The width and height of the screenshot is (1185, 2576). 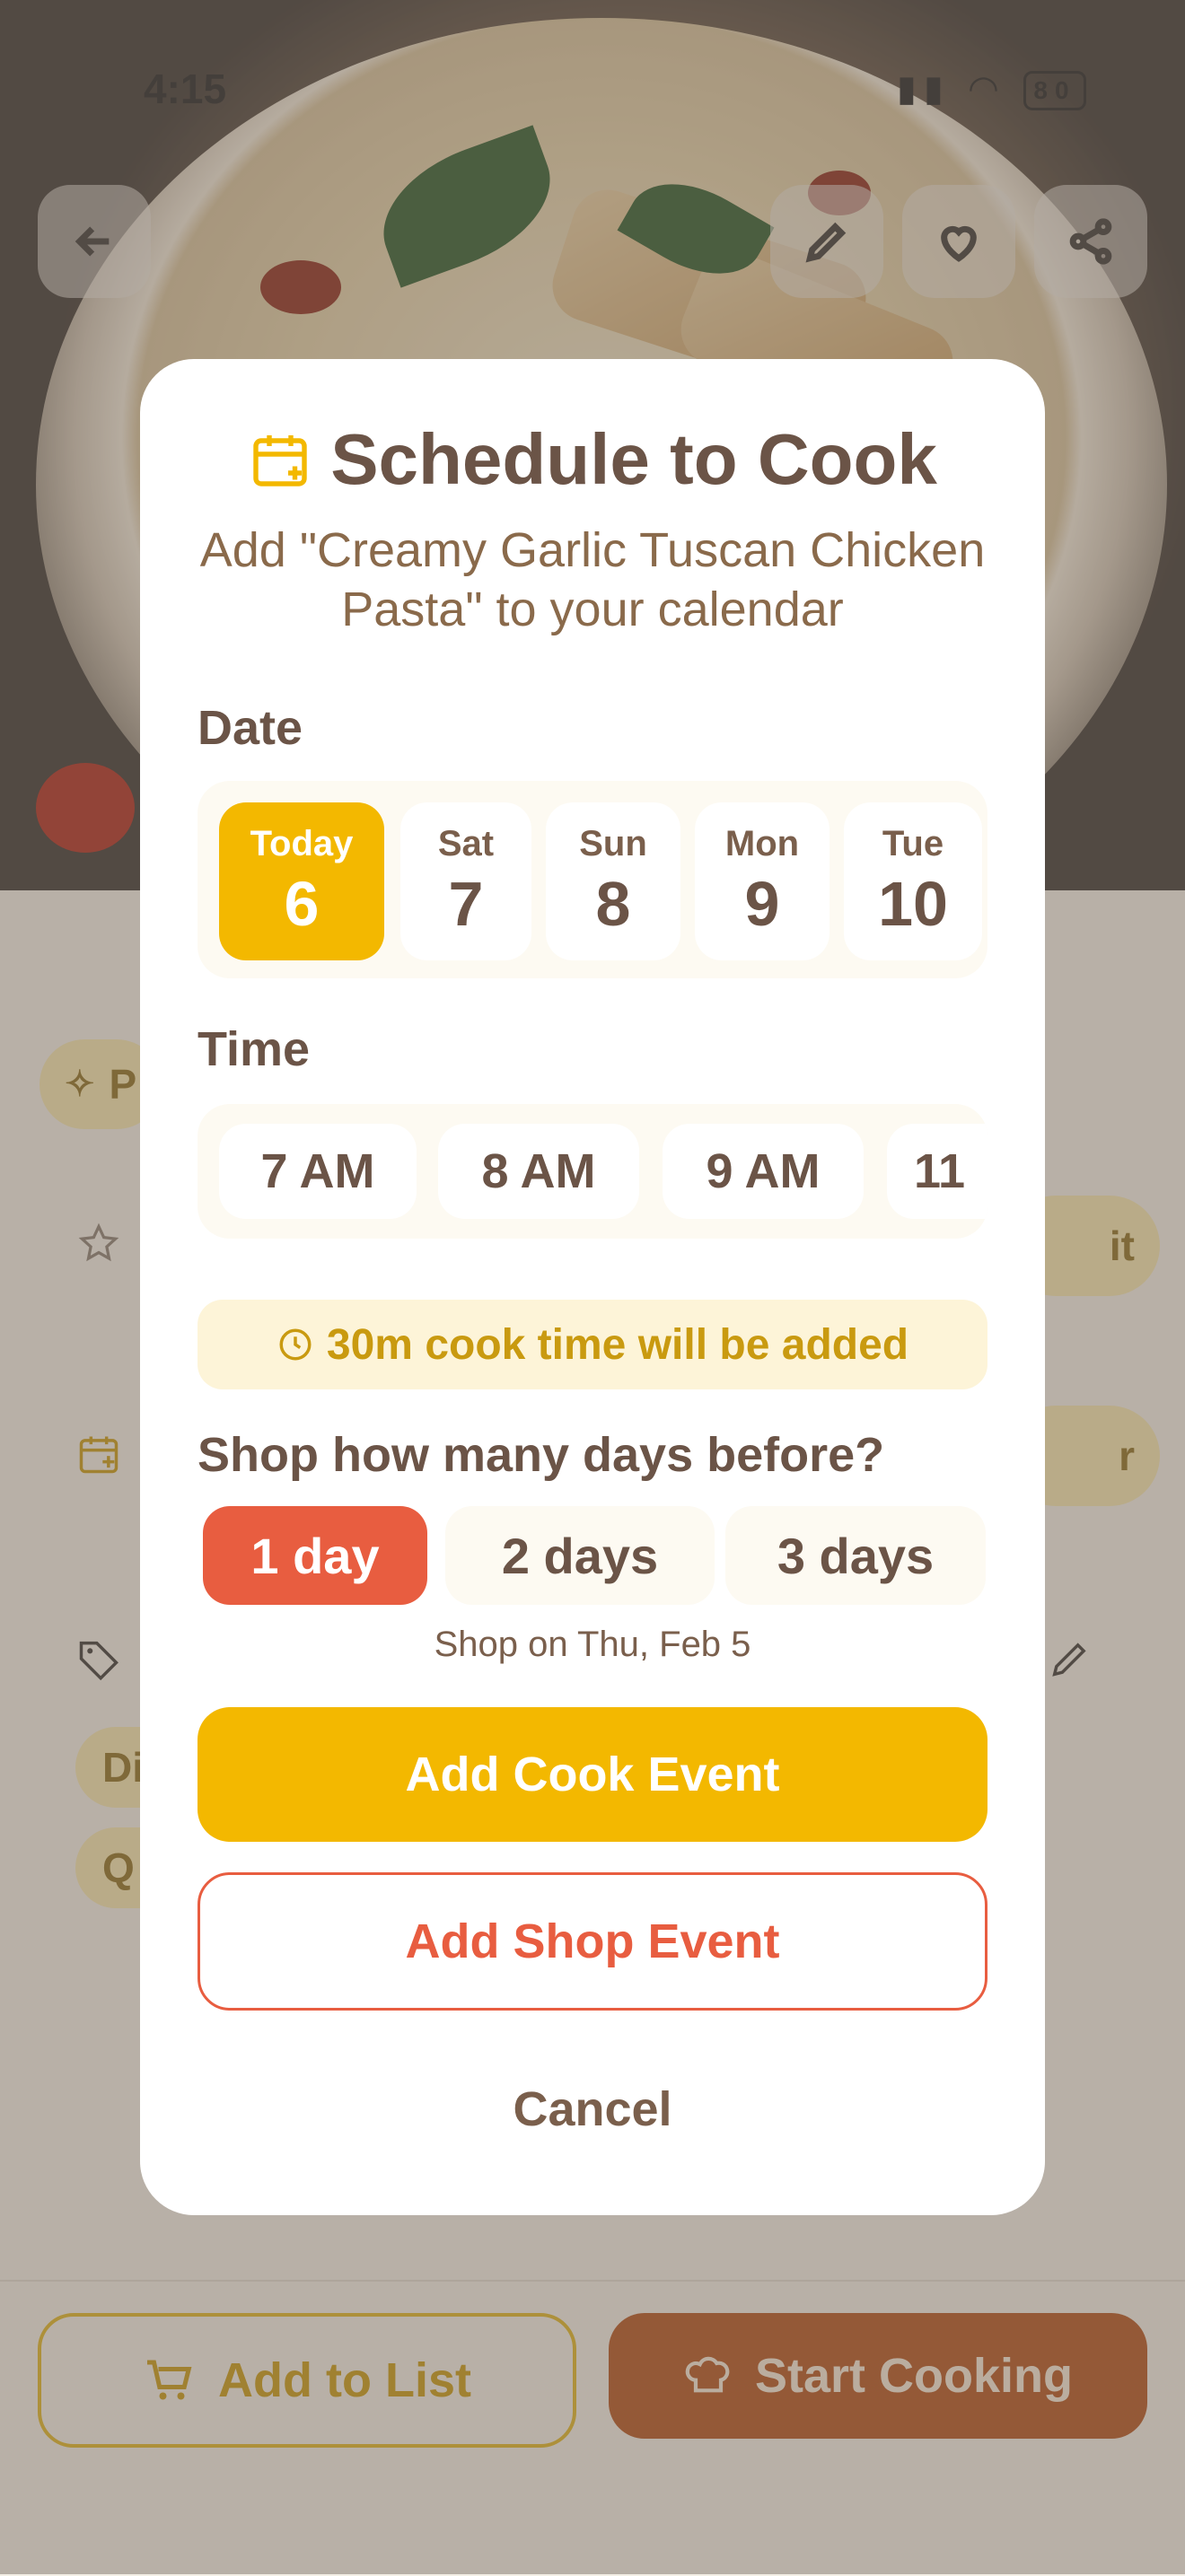 I want to click on shop-days-option-3: 3 days, so click(x=855, y=1555).